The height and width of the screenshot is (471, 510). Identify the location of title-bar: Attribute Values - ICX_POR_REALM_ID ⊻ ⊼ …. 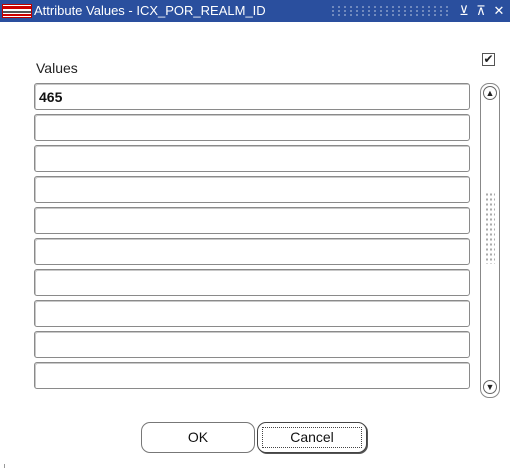
(255, 11).